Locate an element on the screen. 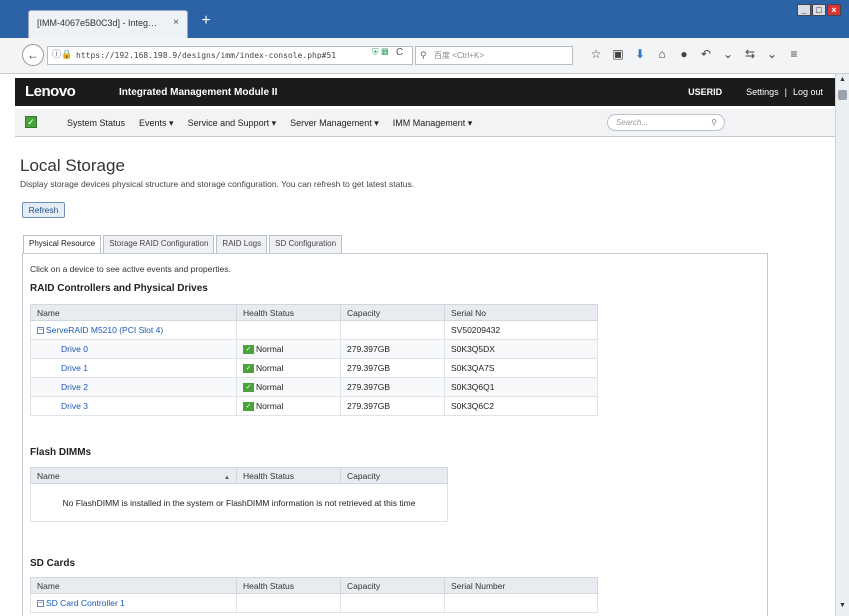 The height and width of the screenshot is (616, 849). username-label: USERID is located at coordinates (705, 92).